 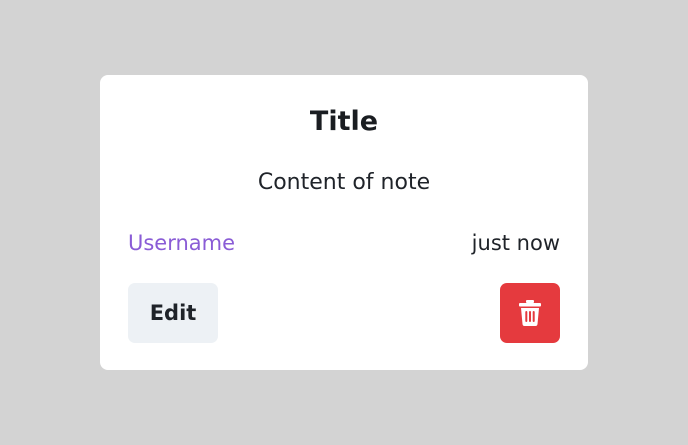 I want to click on note-title: Title, so click(x=344, y=121).